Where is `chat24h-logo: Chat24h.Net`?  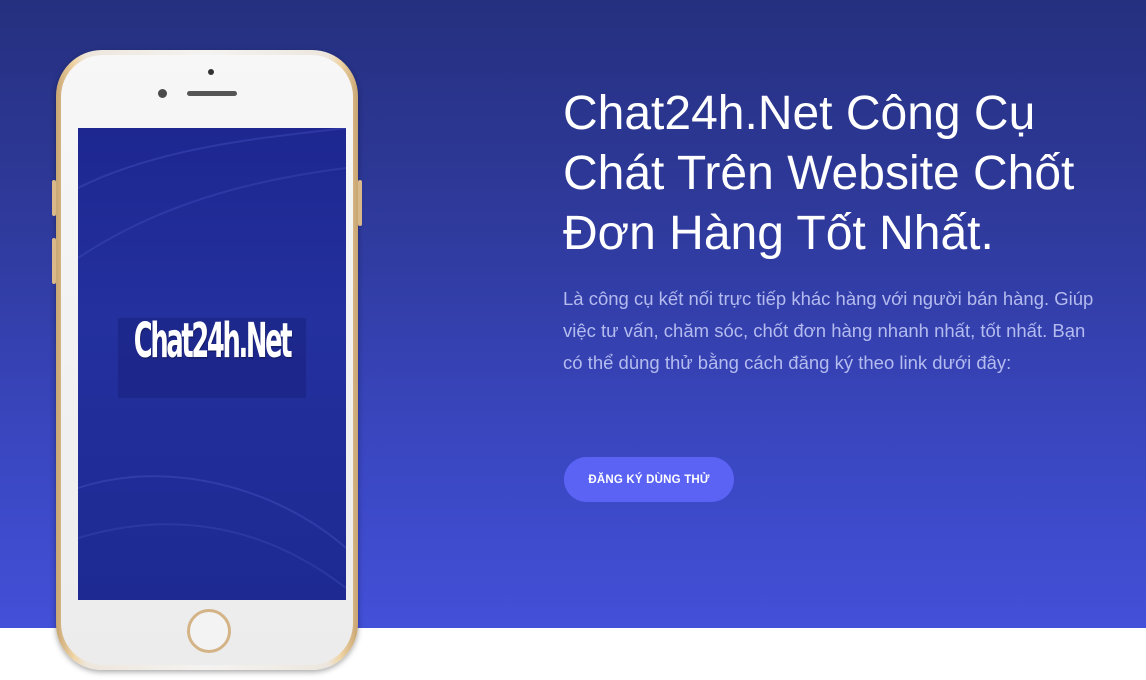
chat24h-logo: Chat24h.Net is located at coordinates (213, 340).